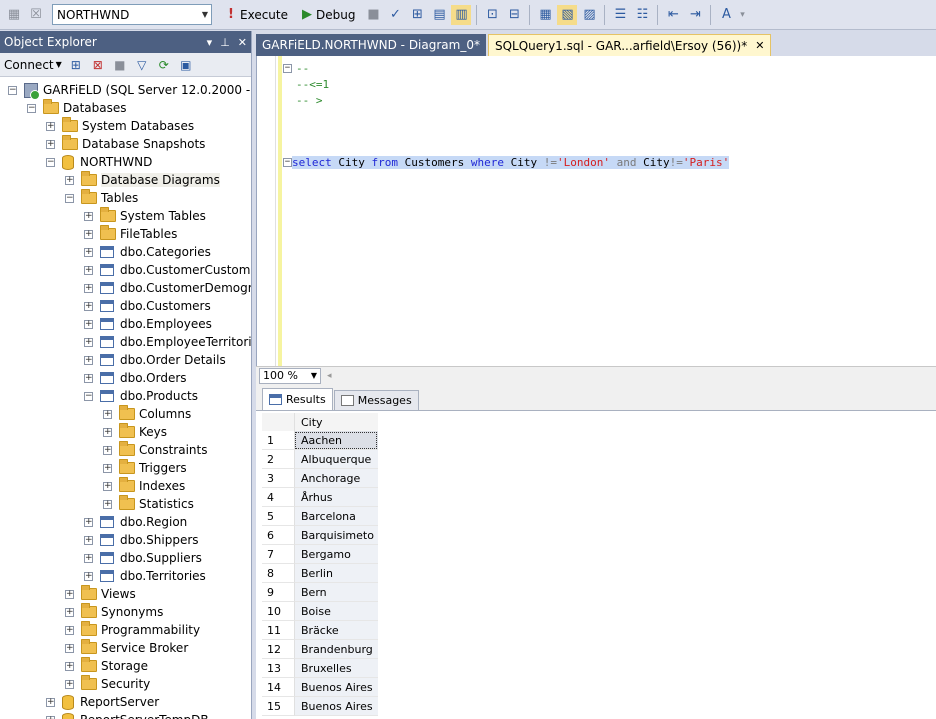  I want to click on city-cell: Boise, so click(336, 611).